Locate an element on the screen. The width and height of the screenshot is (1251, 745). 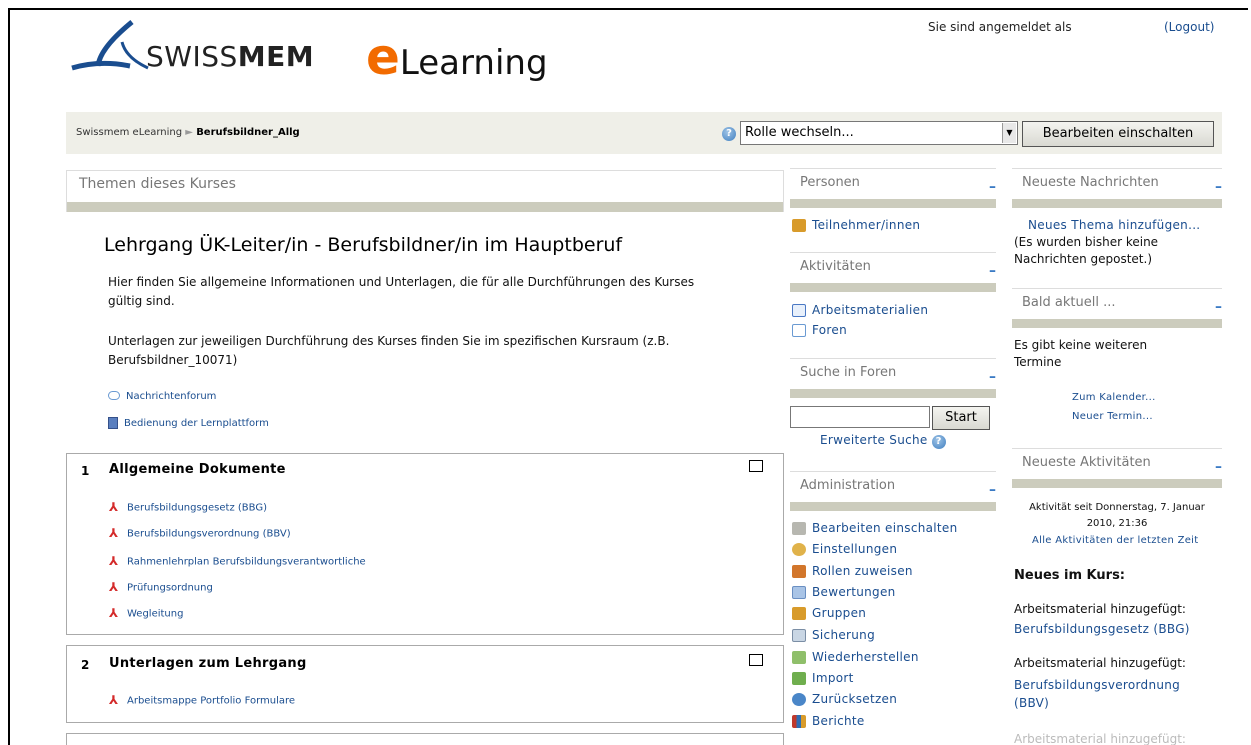
breadcrumb-current: Berufsbildner_Allg is located at coordinates (248, 132).